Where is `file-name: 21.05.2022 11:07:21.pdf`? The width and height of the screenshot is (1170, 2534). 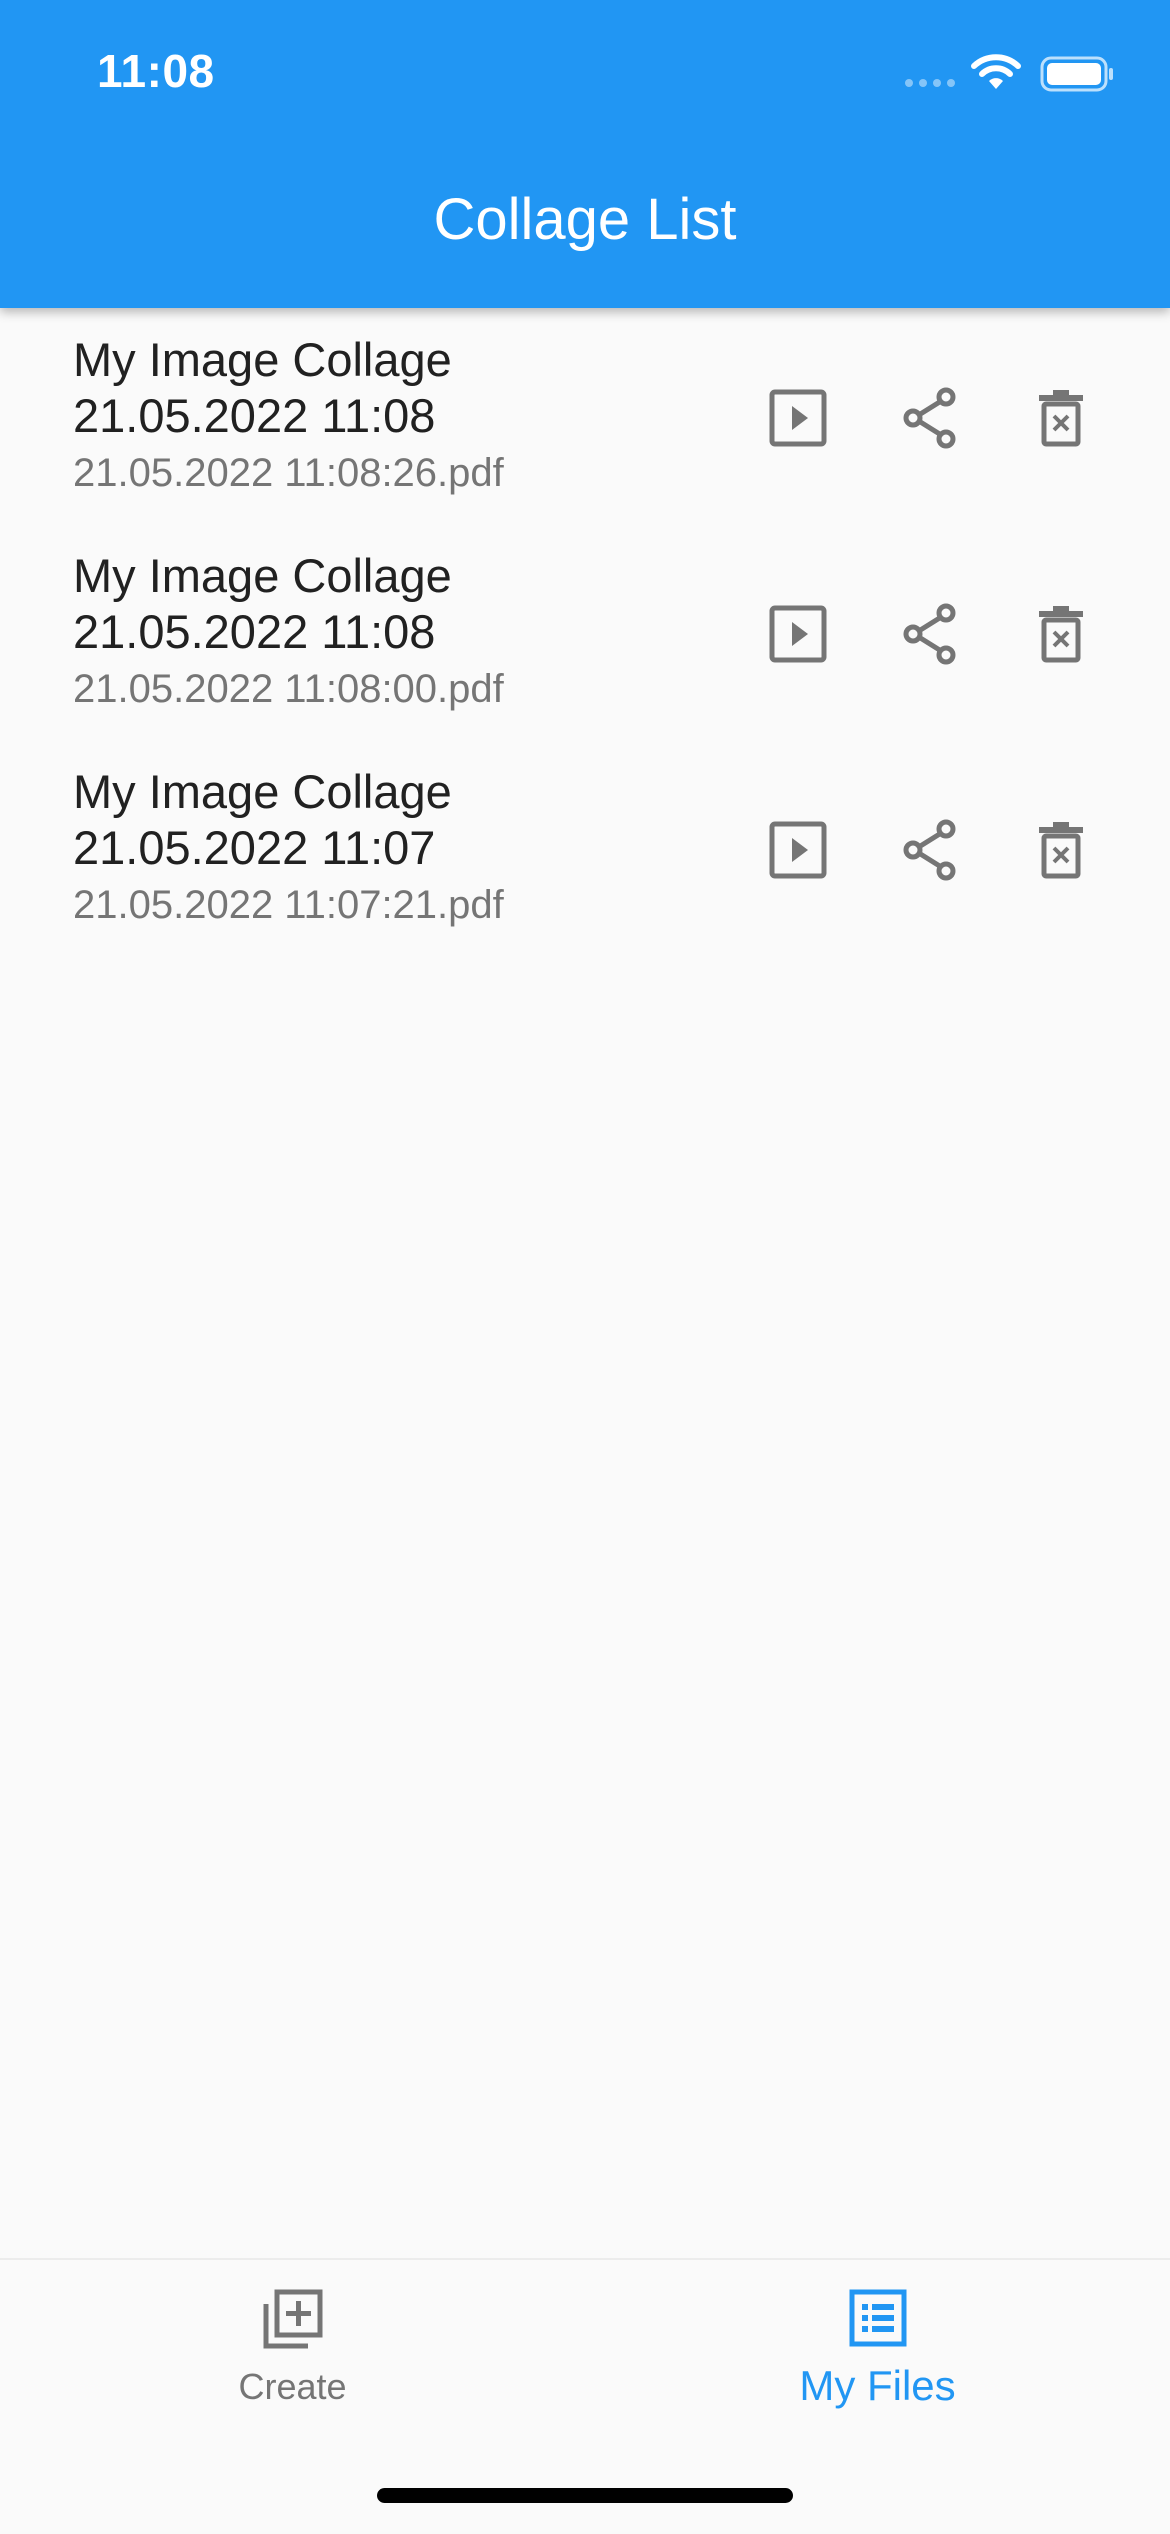 file-name: 21.05.2022 11:07:21.pdf is located at coordinates (288, 905).